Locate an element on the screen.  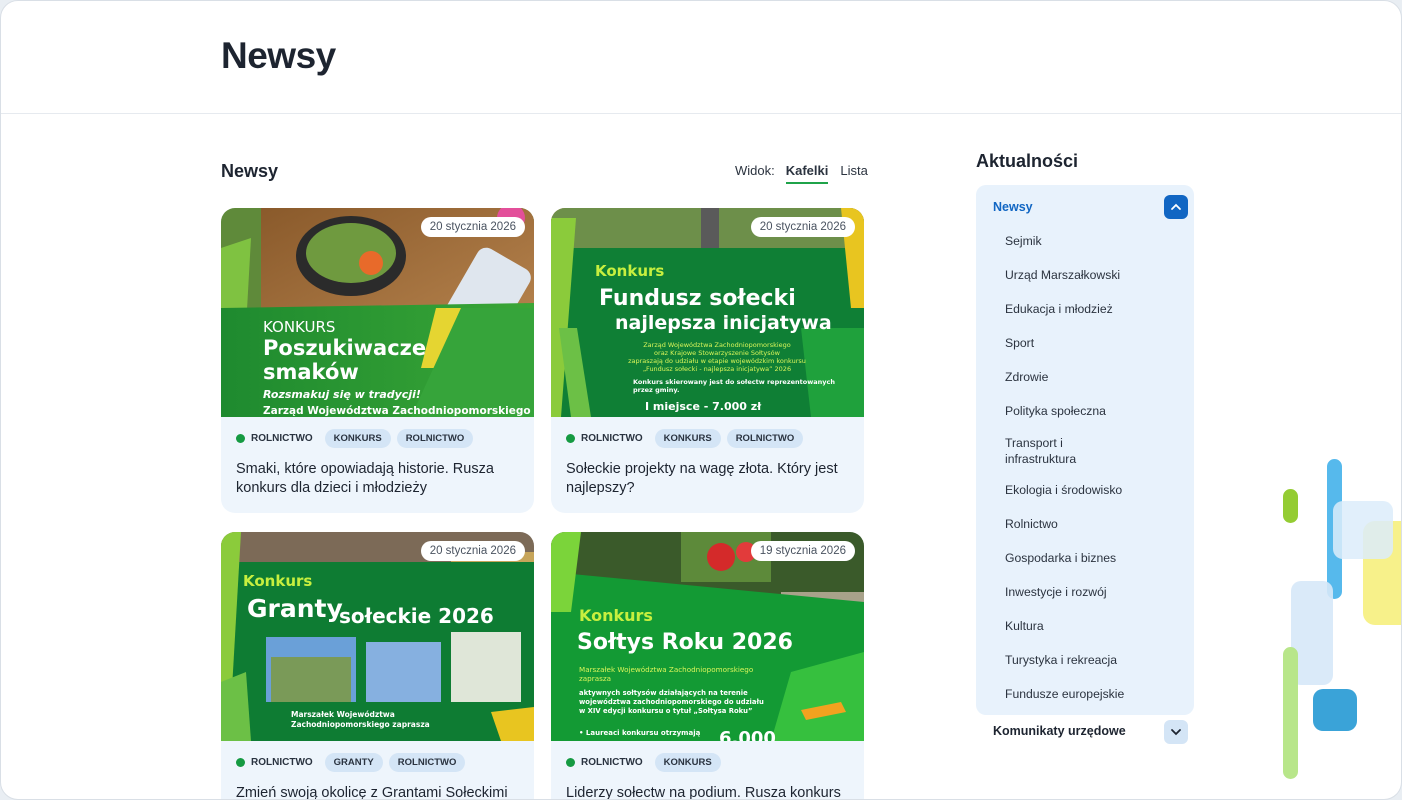
poster-body-line: przez gminy. is located at coordinates (656, 390).